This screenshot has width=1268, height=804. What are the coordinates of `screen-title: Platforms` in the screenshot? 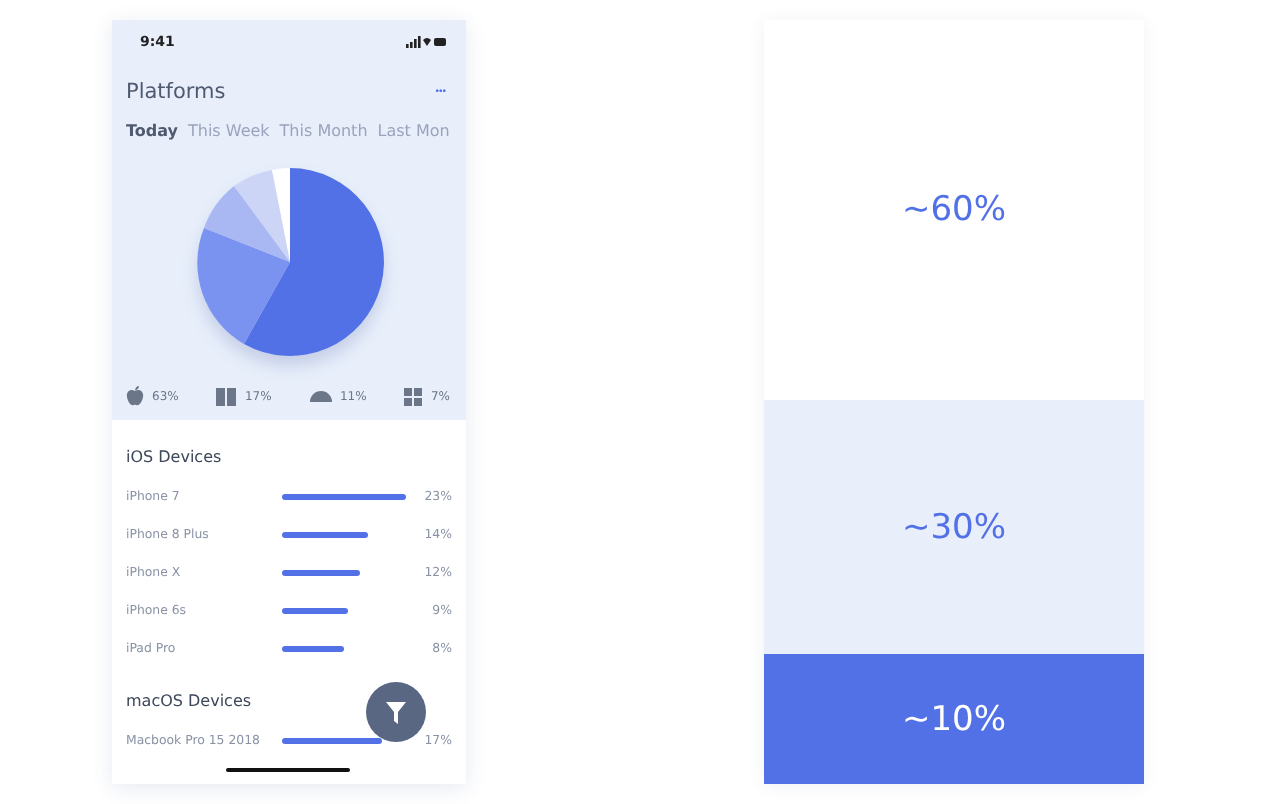 It's located at (176, 92).